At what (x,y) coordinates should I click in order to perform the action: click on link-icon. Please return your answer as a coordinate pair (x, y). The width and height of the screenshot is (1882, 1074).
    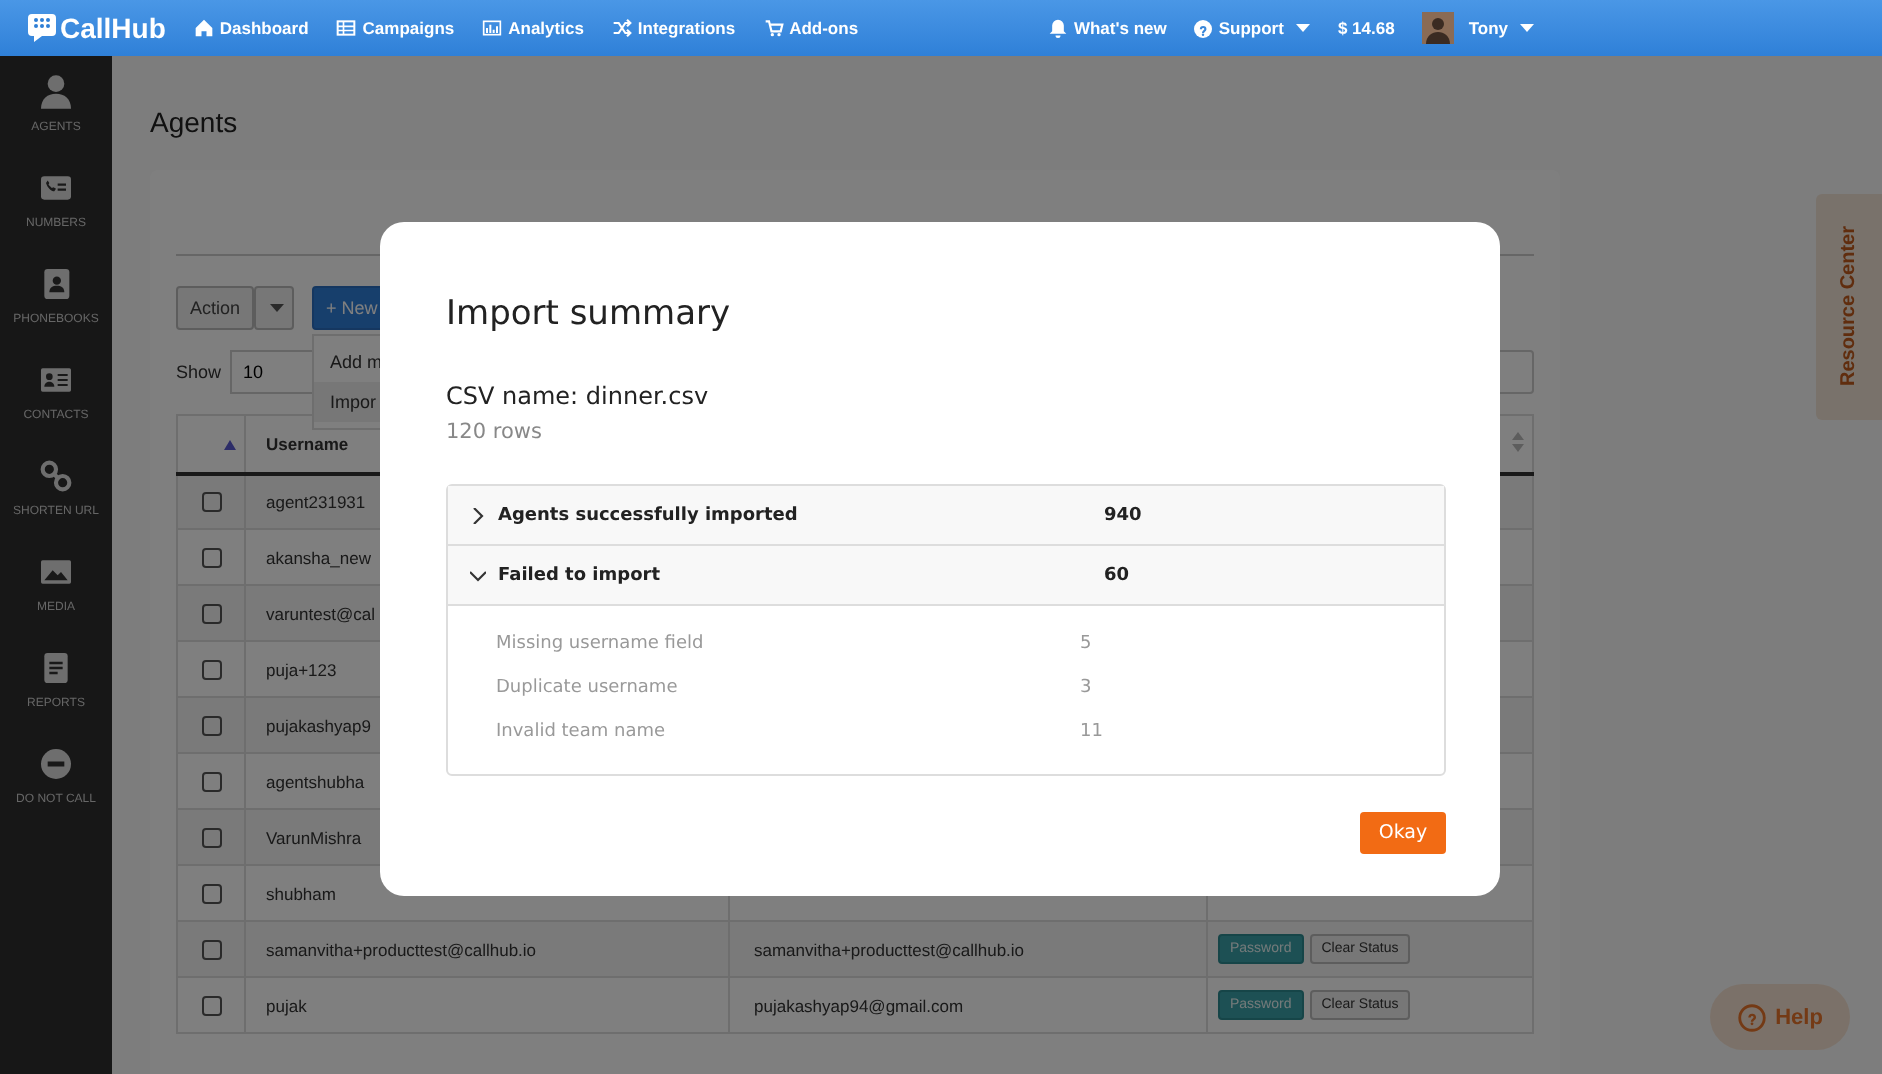
    Looking at the image, I should click on (56, 476).